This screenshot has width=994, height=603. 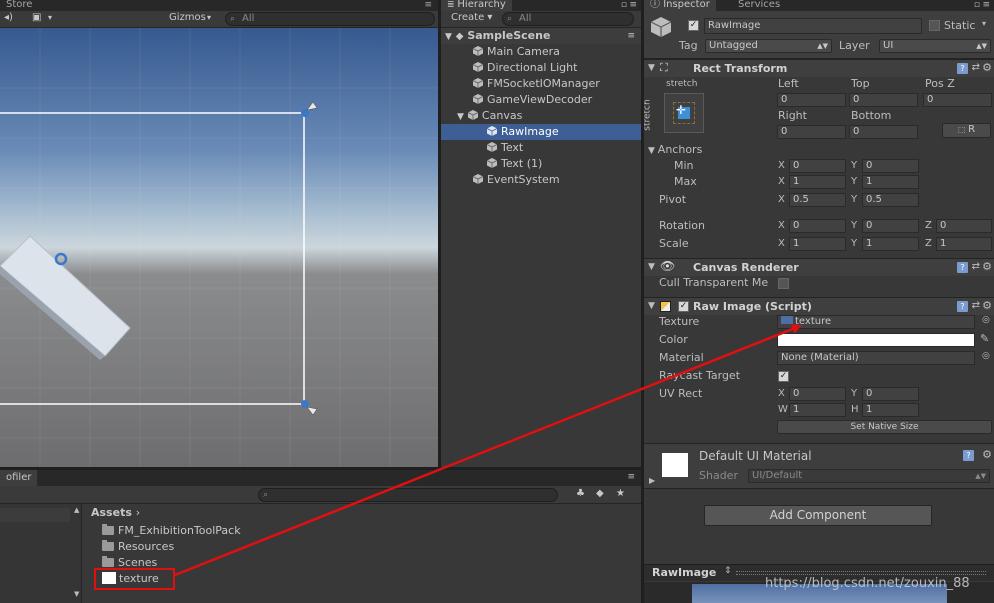 What do you see at coordinates (883, 100) in the screenshot?
I see `top-field: 0` at bounding box center [883, 100].